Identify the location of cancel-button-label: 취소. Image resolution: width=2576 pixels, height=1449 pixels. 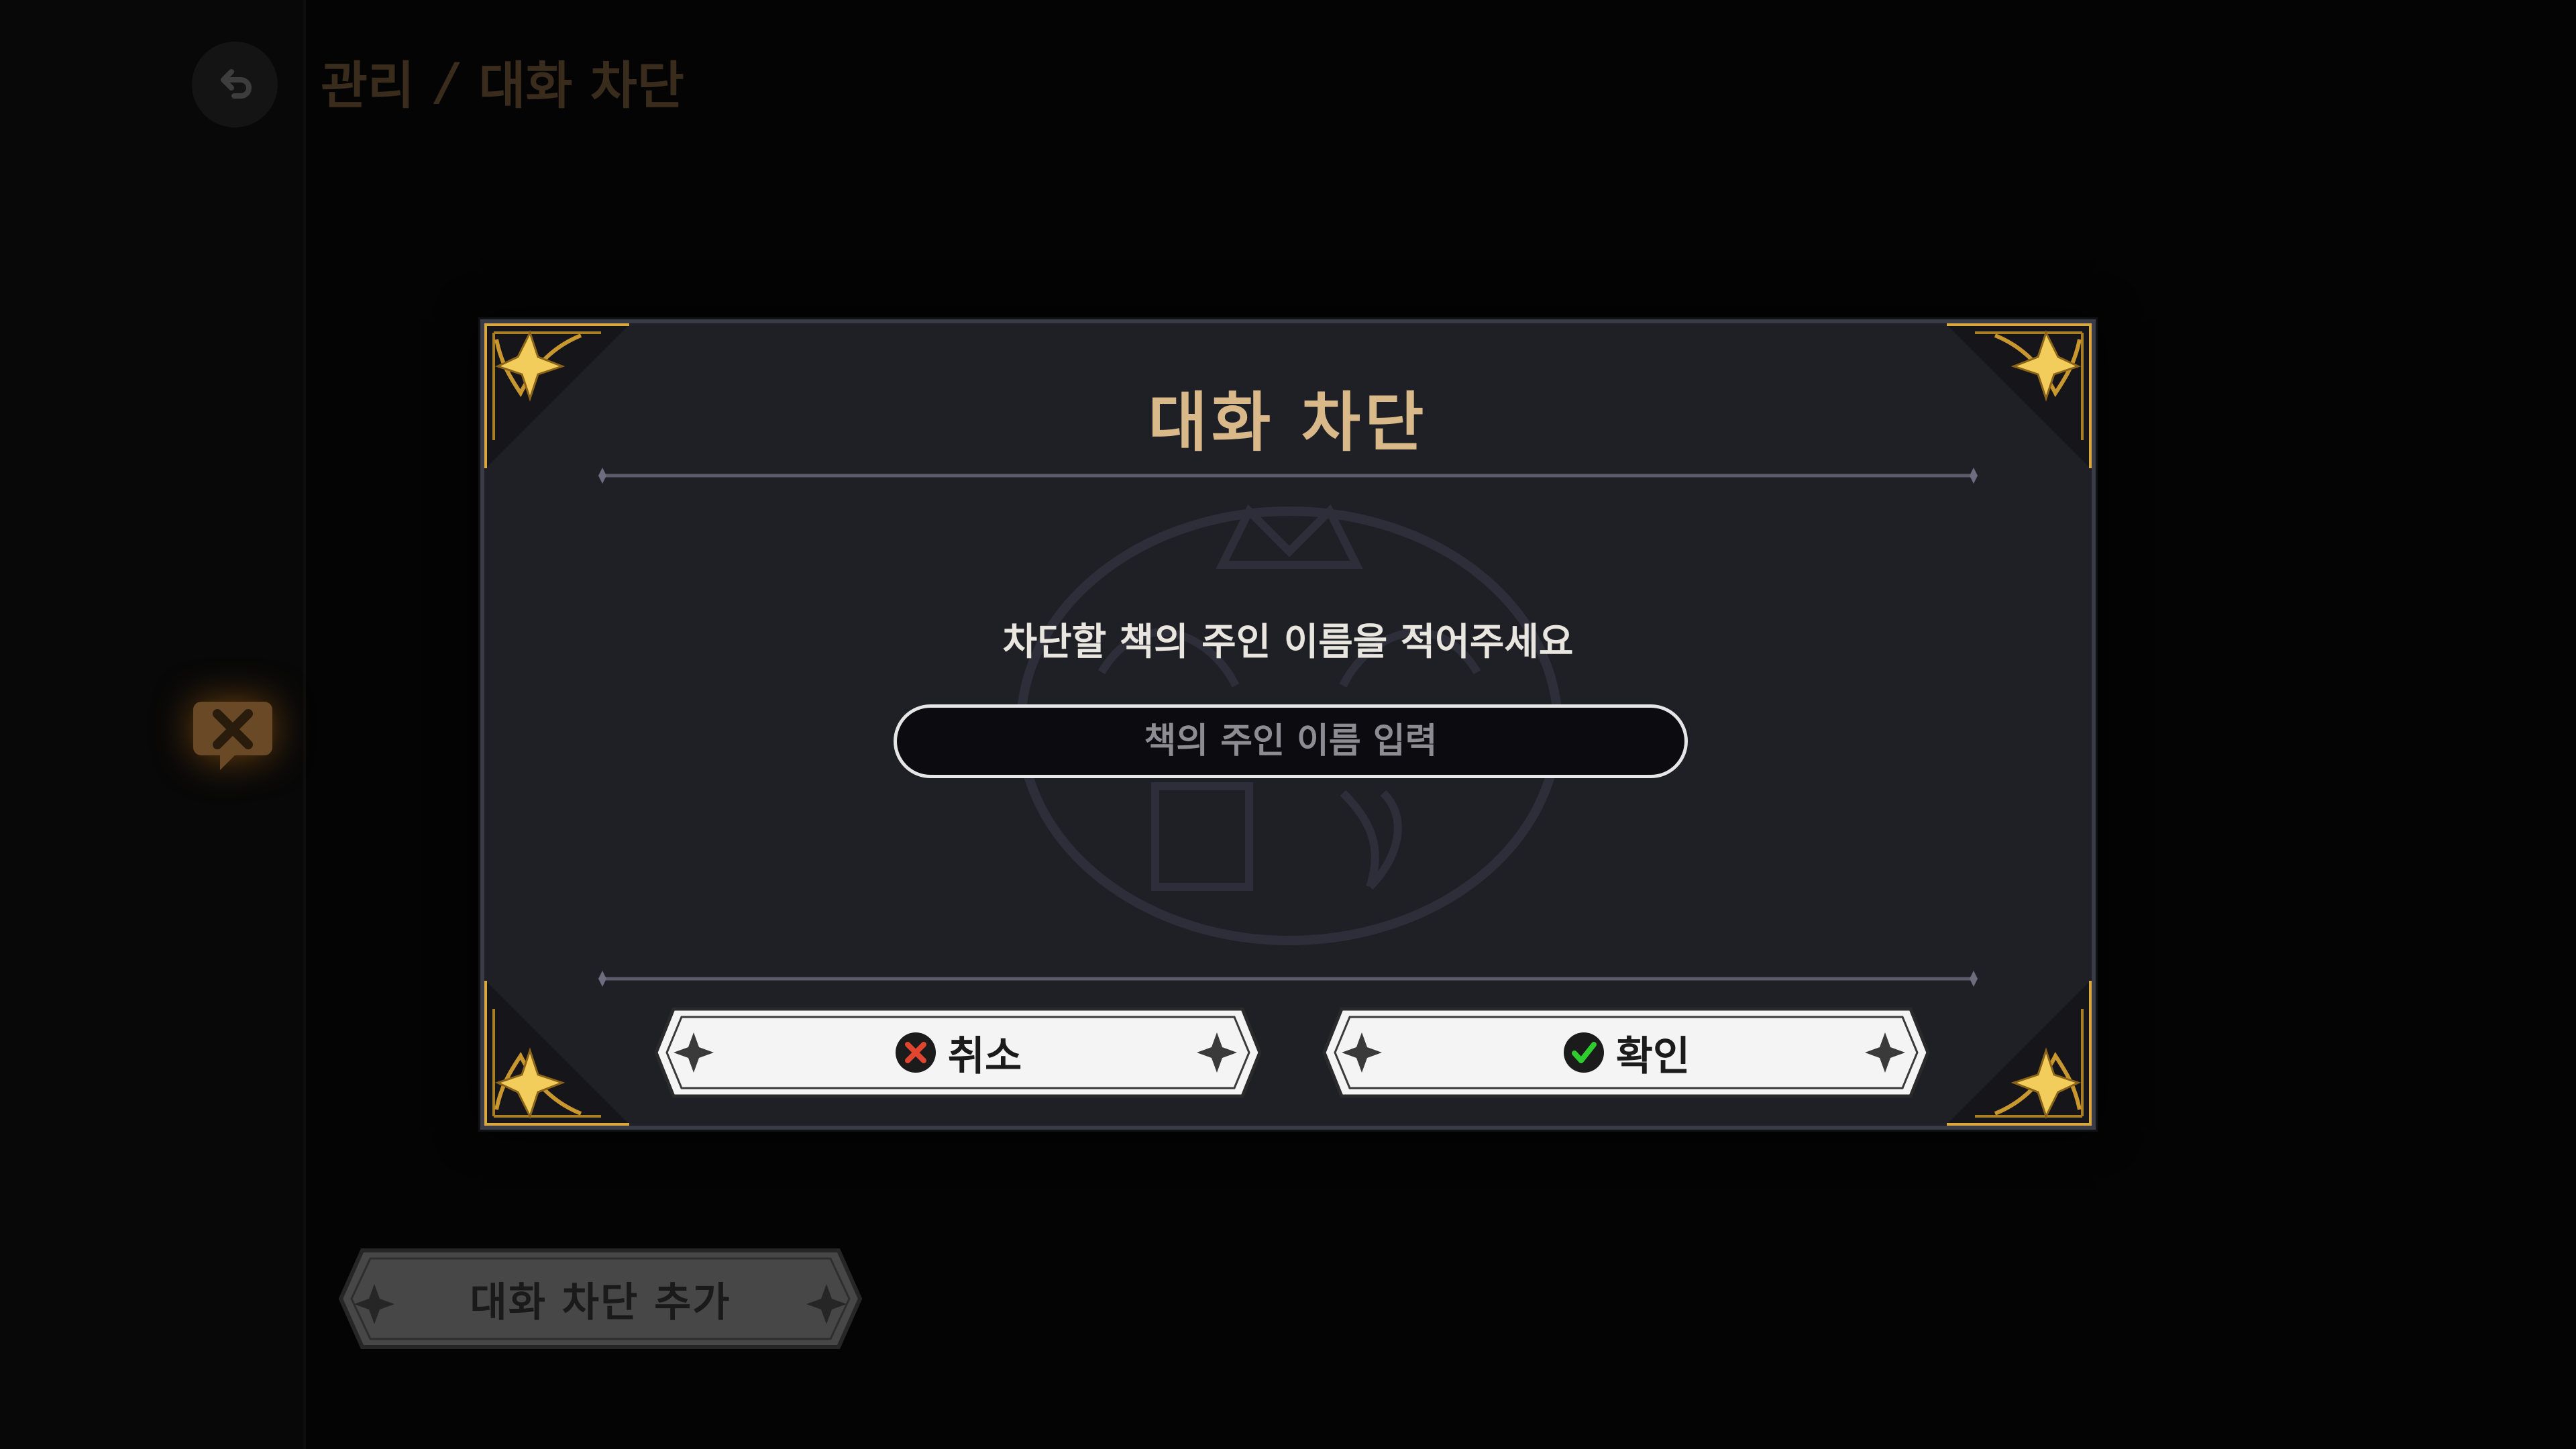
(984, 1056).